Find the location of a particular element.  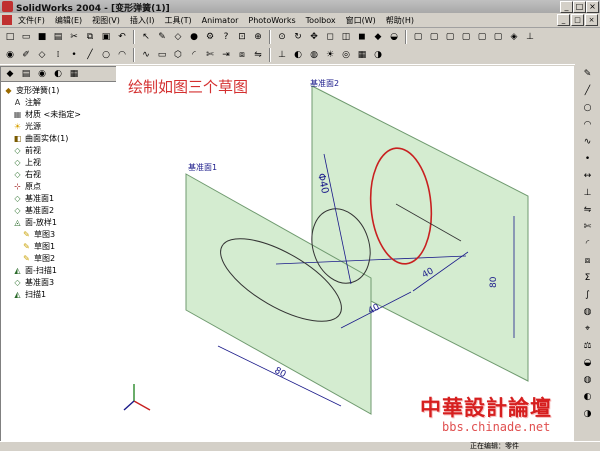

point-button: • is located at coordinates (74, 55).